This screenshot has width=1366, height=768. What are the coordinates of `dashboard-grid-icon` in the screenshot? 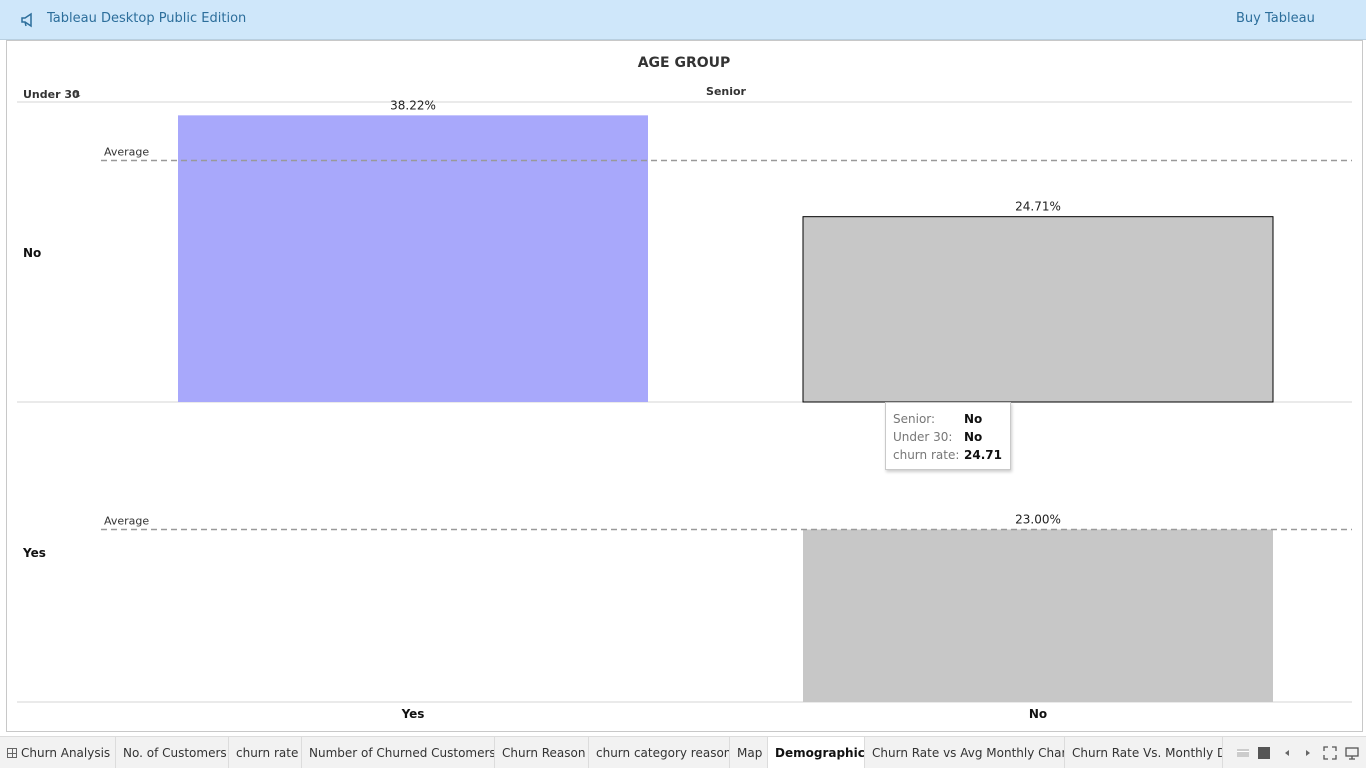 It's located at (12, 753).